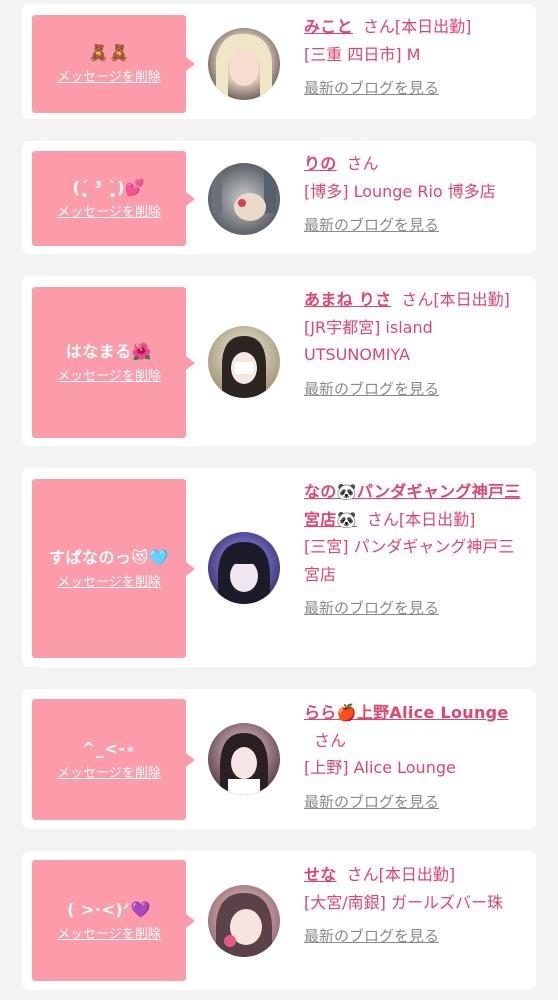 The width and height of the screenshot is (558, 1000). I want to click on shop-text: [博多] Lounge Rio 博多店, so click(400, 191).